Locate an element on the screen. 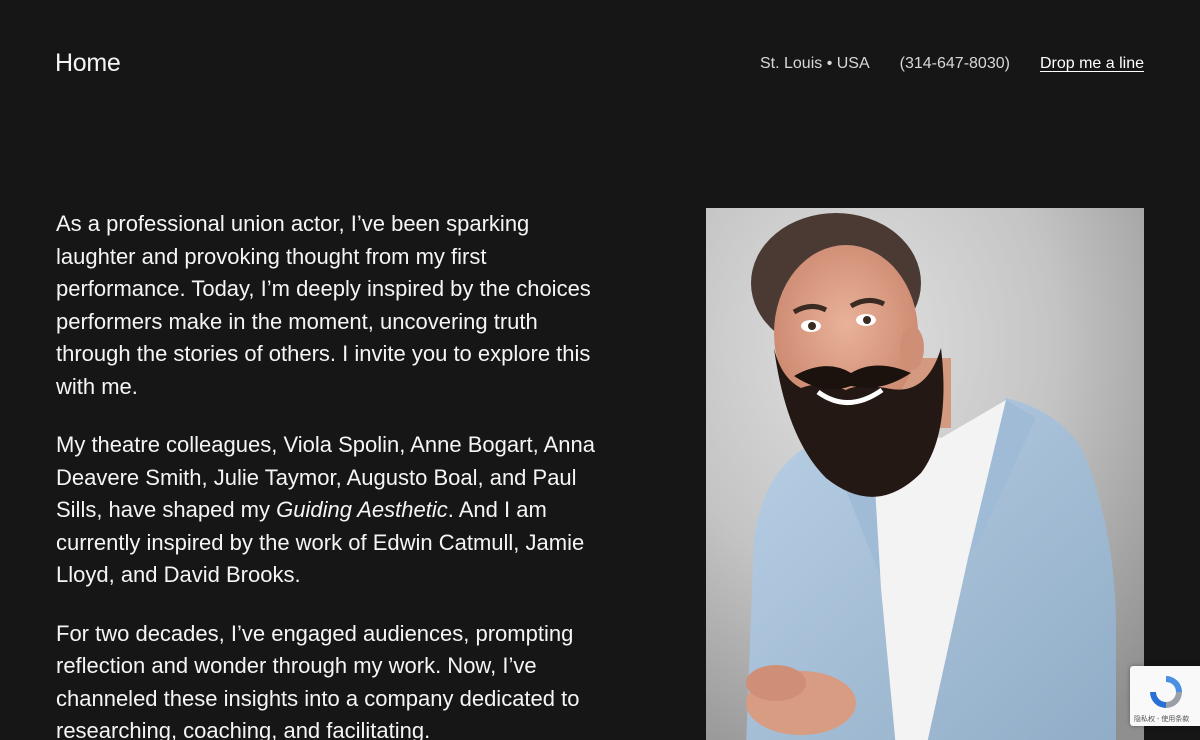  home-link: Home is located at coordinates (88, 63).